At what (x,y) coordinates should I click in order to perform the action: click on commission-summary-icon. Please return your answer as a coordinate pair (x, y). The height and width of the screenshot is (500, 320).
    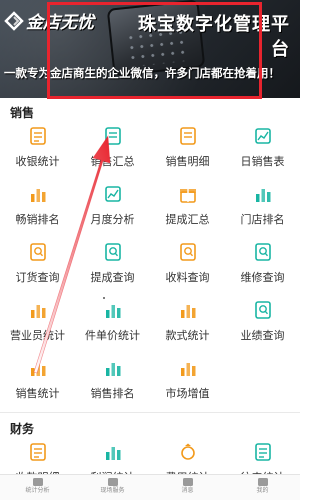
    Looking at the image, I should click on (188, 196).